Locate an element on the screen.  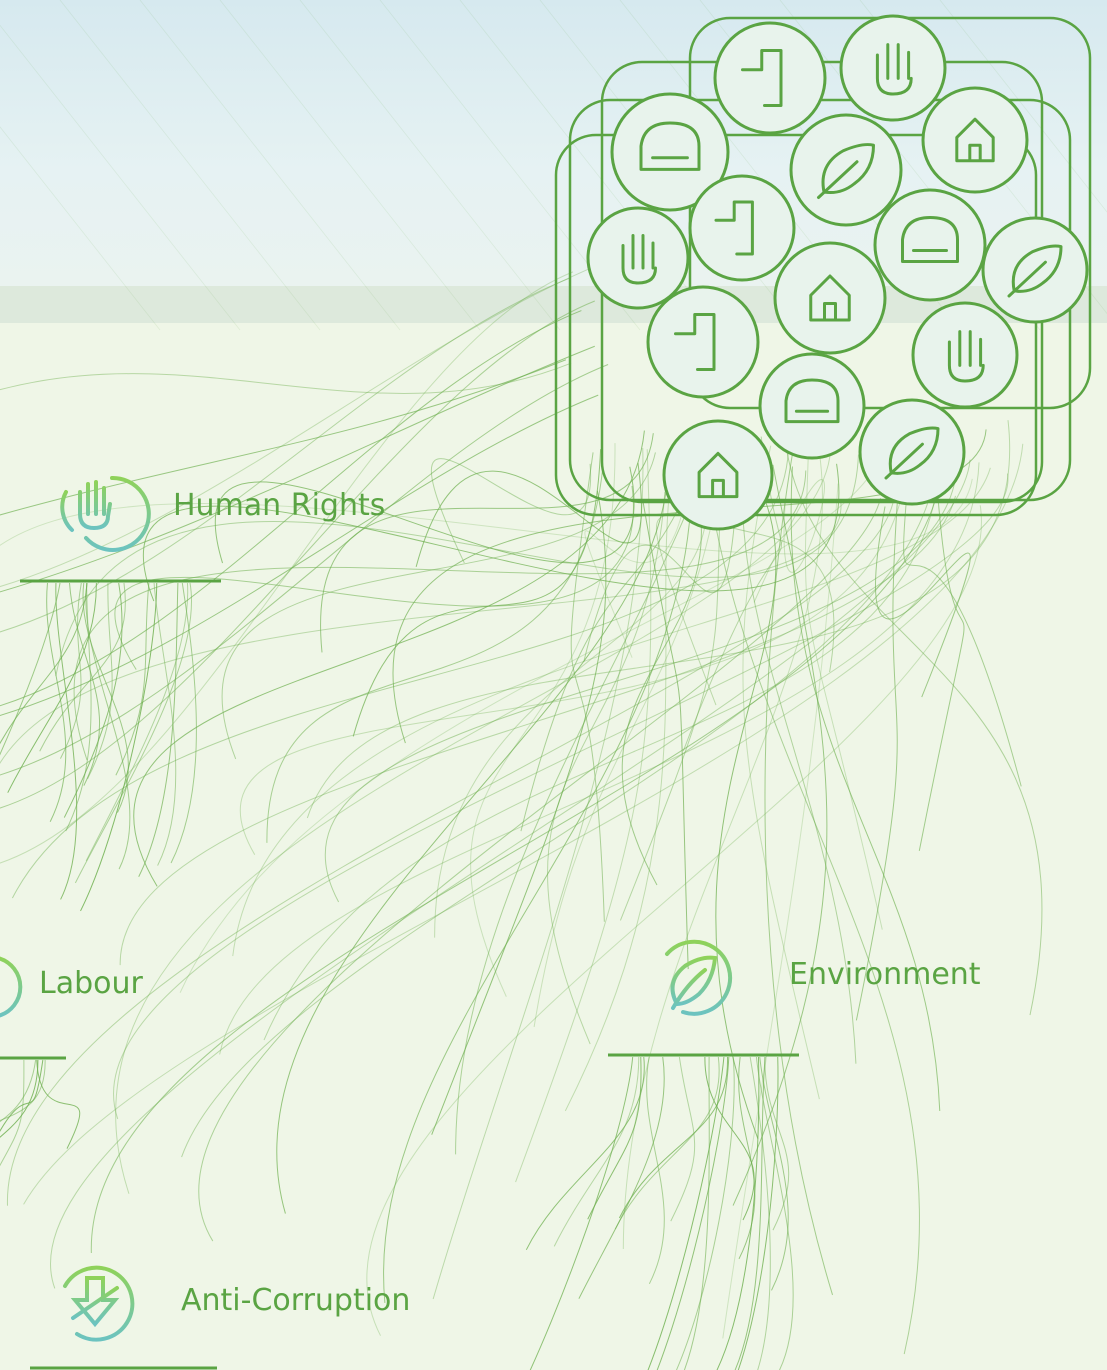
environment-label: Environment is located at coordinates (885, 974).